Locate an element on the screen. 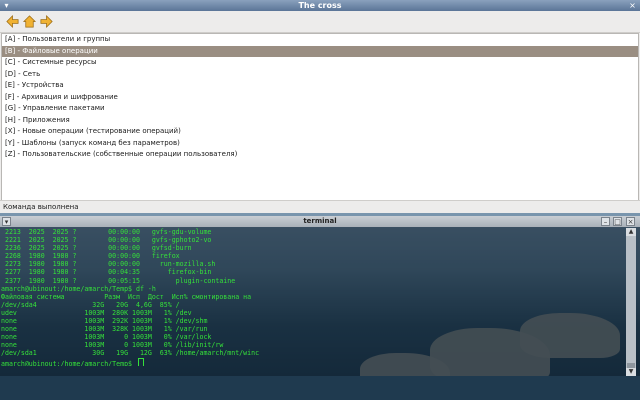  terminal-line-text: 2273 1980 1980 ? 00:00:00 run-mozilla.sh is located at coordinates (108, 264).